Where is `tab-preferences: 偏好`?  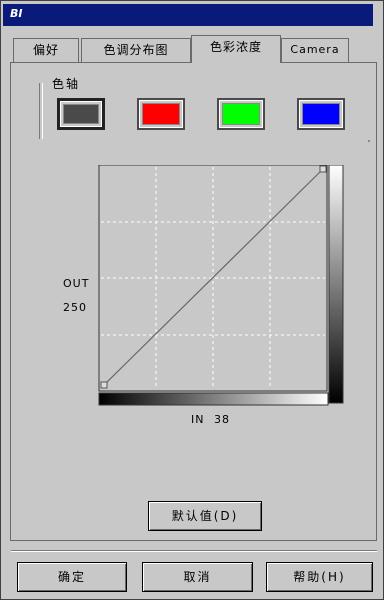 tab-preferences: 偏好 is located at coordinates (46, 50).